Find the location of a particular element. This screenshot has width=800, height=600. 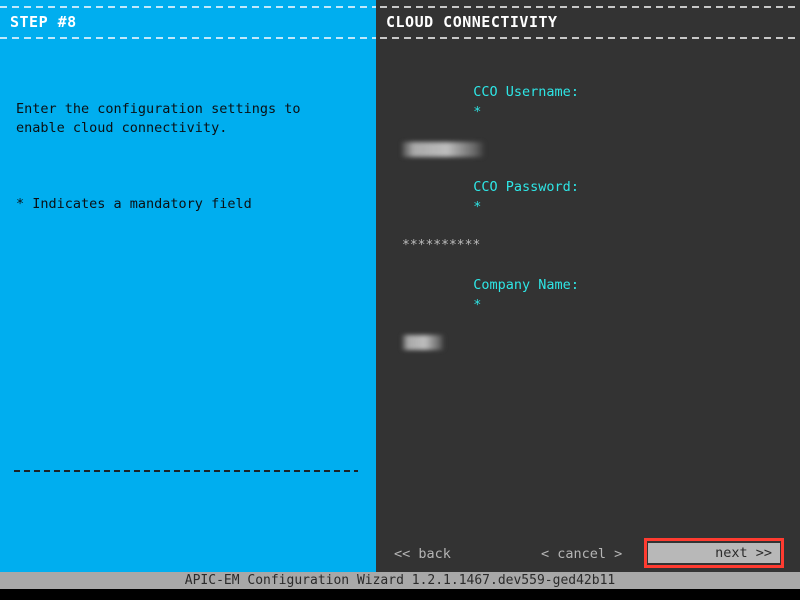

cco-username-label: CCO Username: * is located at coordinates (592, 102).